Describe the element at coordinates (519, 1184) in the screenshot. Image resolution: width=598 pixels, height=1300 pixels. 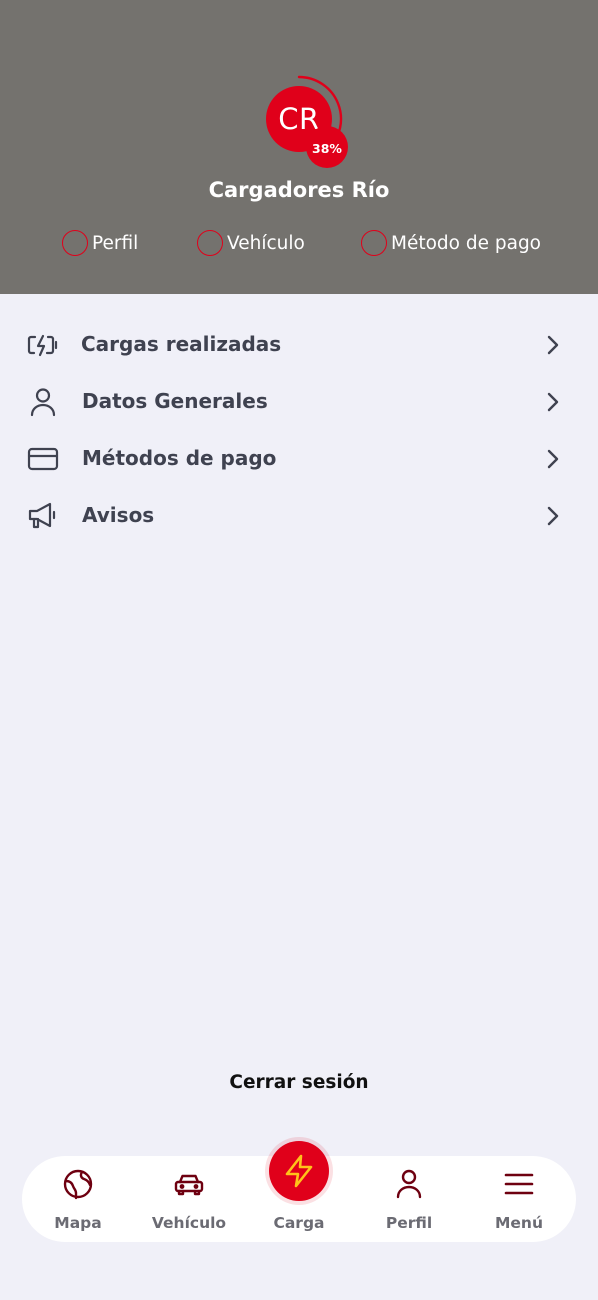
I see `menu-icon` at that location.